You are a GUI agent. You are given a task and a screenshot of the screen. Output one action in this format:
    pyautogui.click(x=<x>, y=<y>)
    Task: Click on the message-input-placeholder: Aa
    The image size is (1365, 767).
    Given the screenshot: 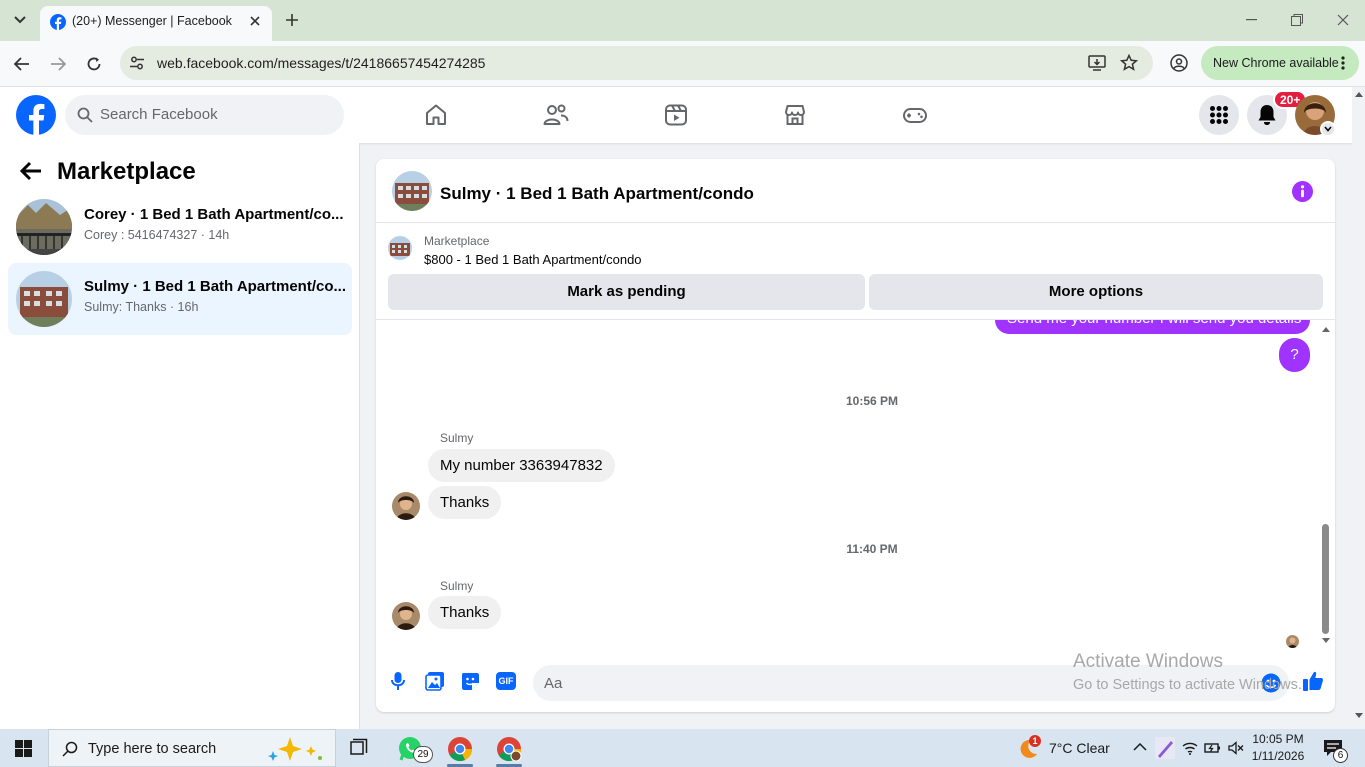 What is the action you would take?
    pyautogui.click(x=553, y=683)
    